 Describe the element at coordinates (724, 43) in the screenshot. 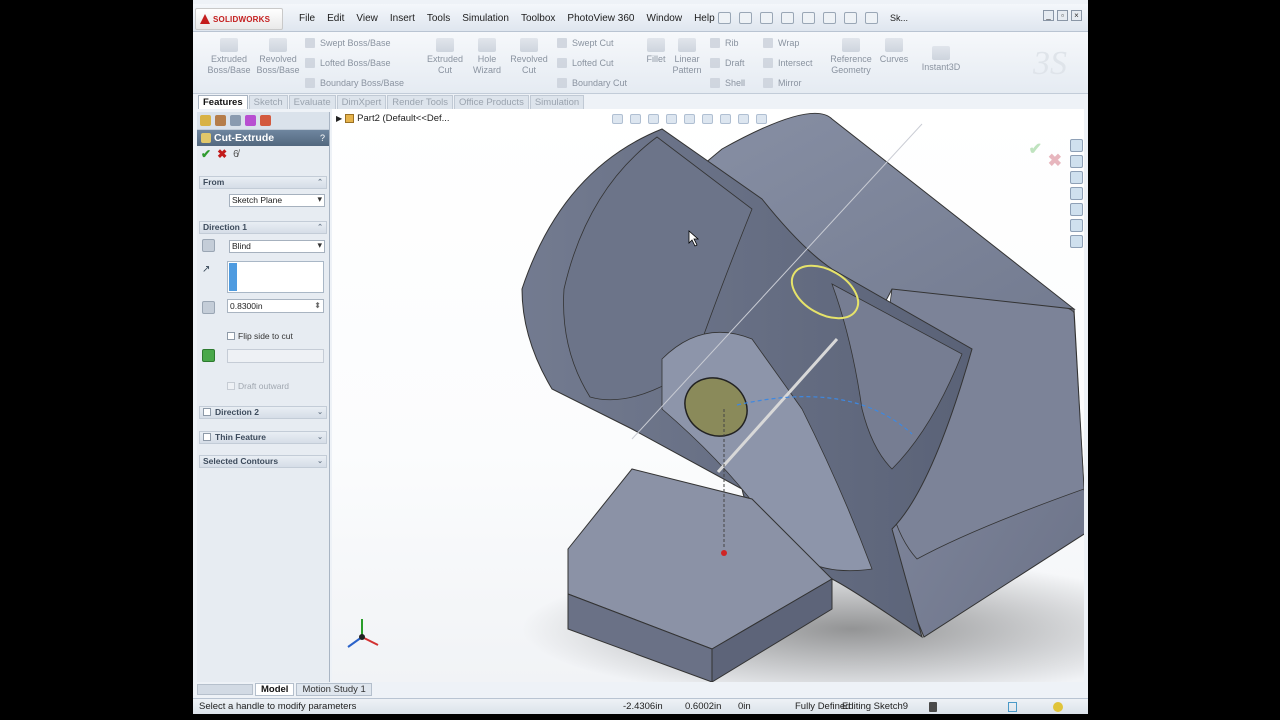

I see `rib-button: Rib` at that location.